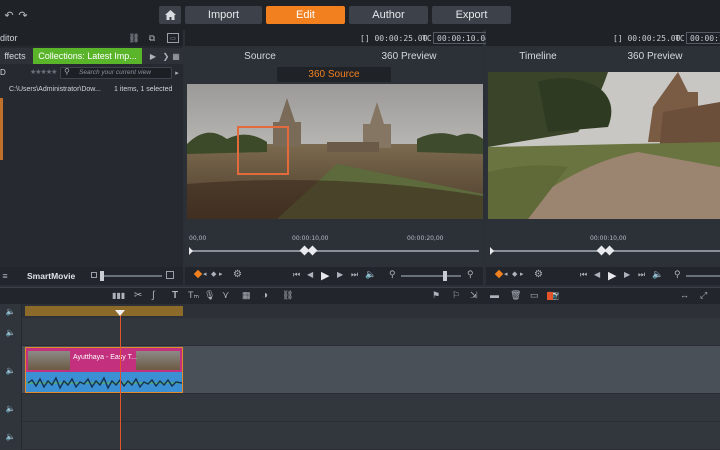  Describe the element at coordinates (11, 332) in the screenshot. I see `track-header-1: 🔈` at that location.